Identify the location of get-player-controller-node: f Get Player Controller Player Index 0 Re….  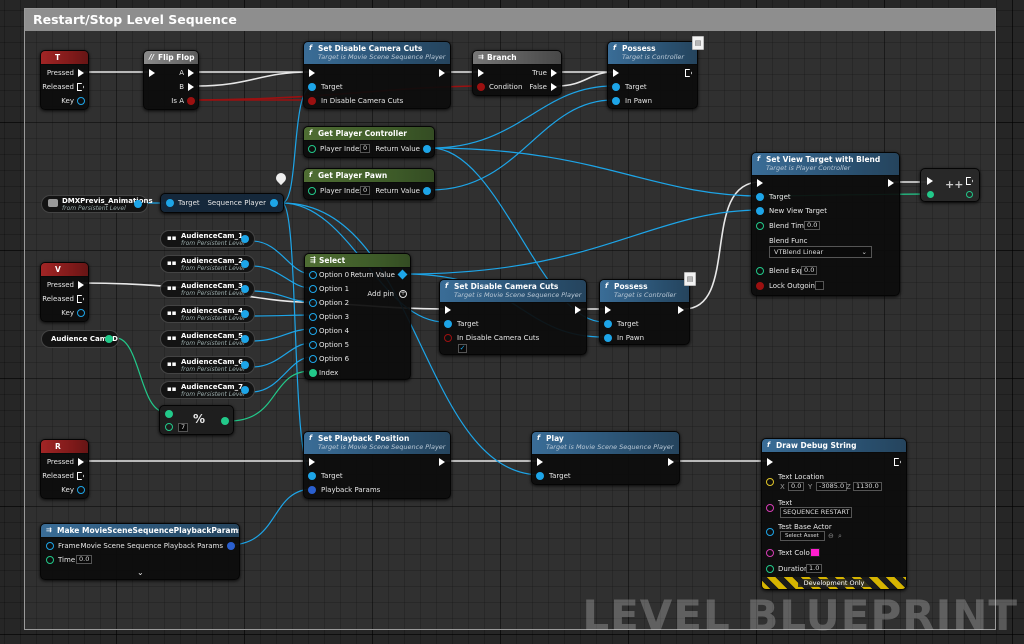
(369, 142).